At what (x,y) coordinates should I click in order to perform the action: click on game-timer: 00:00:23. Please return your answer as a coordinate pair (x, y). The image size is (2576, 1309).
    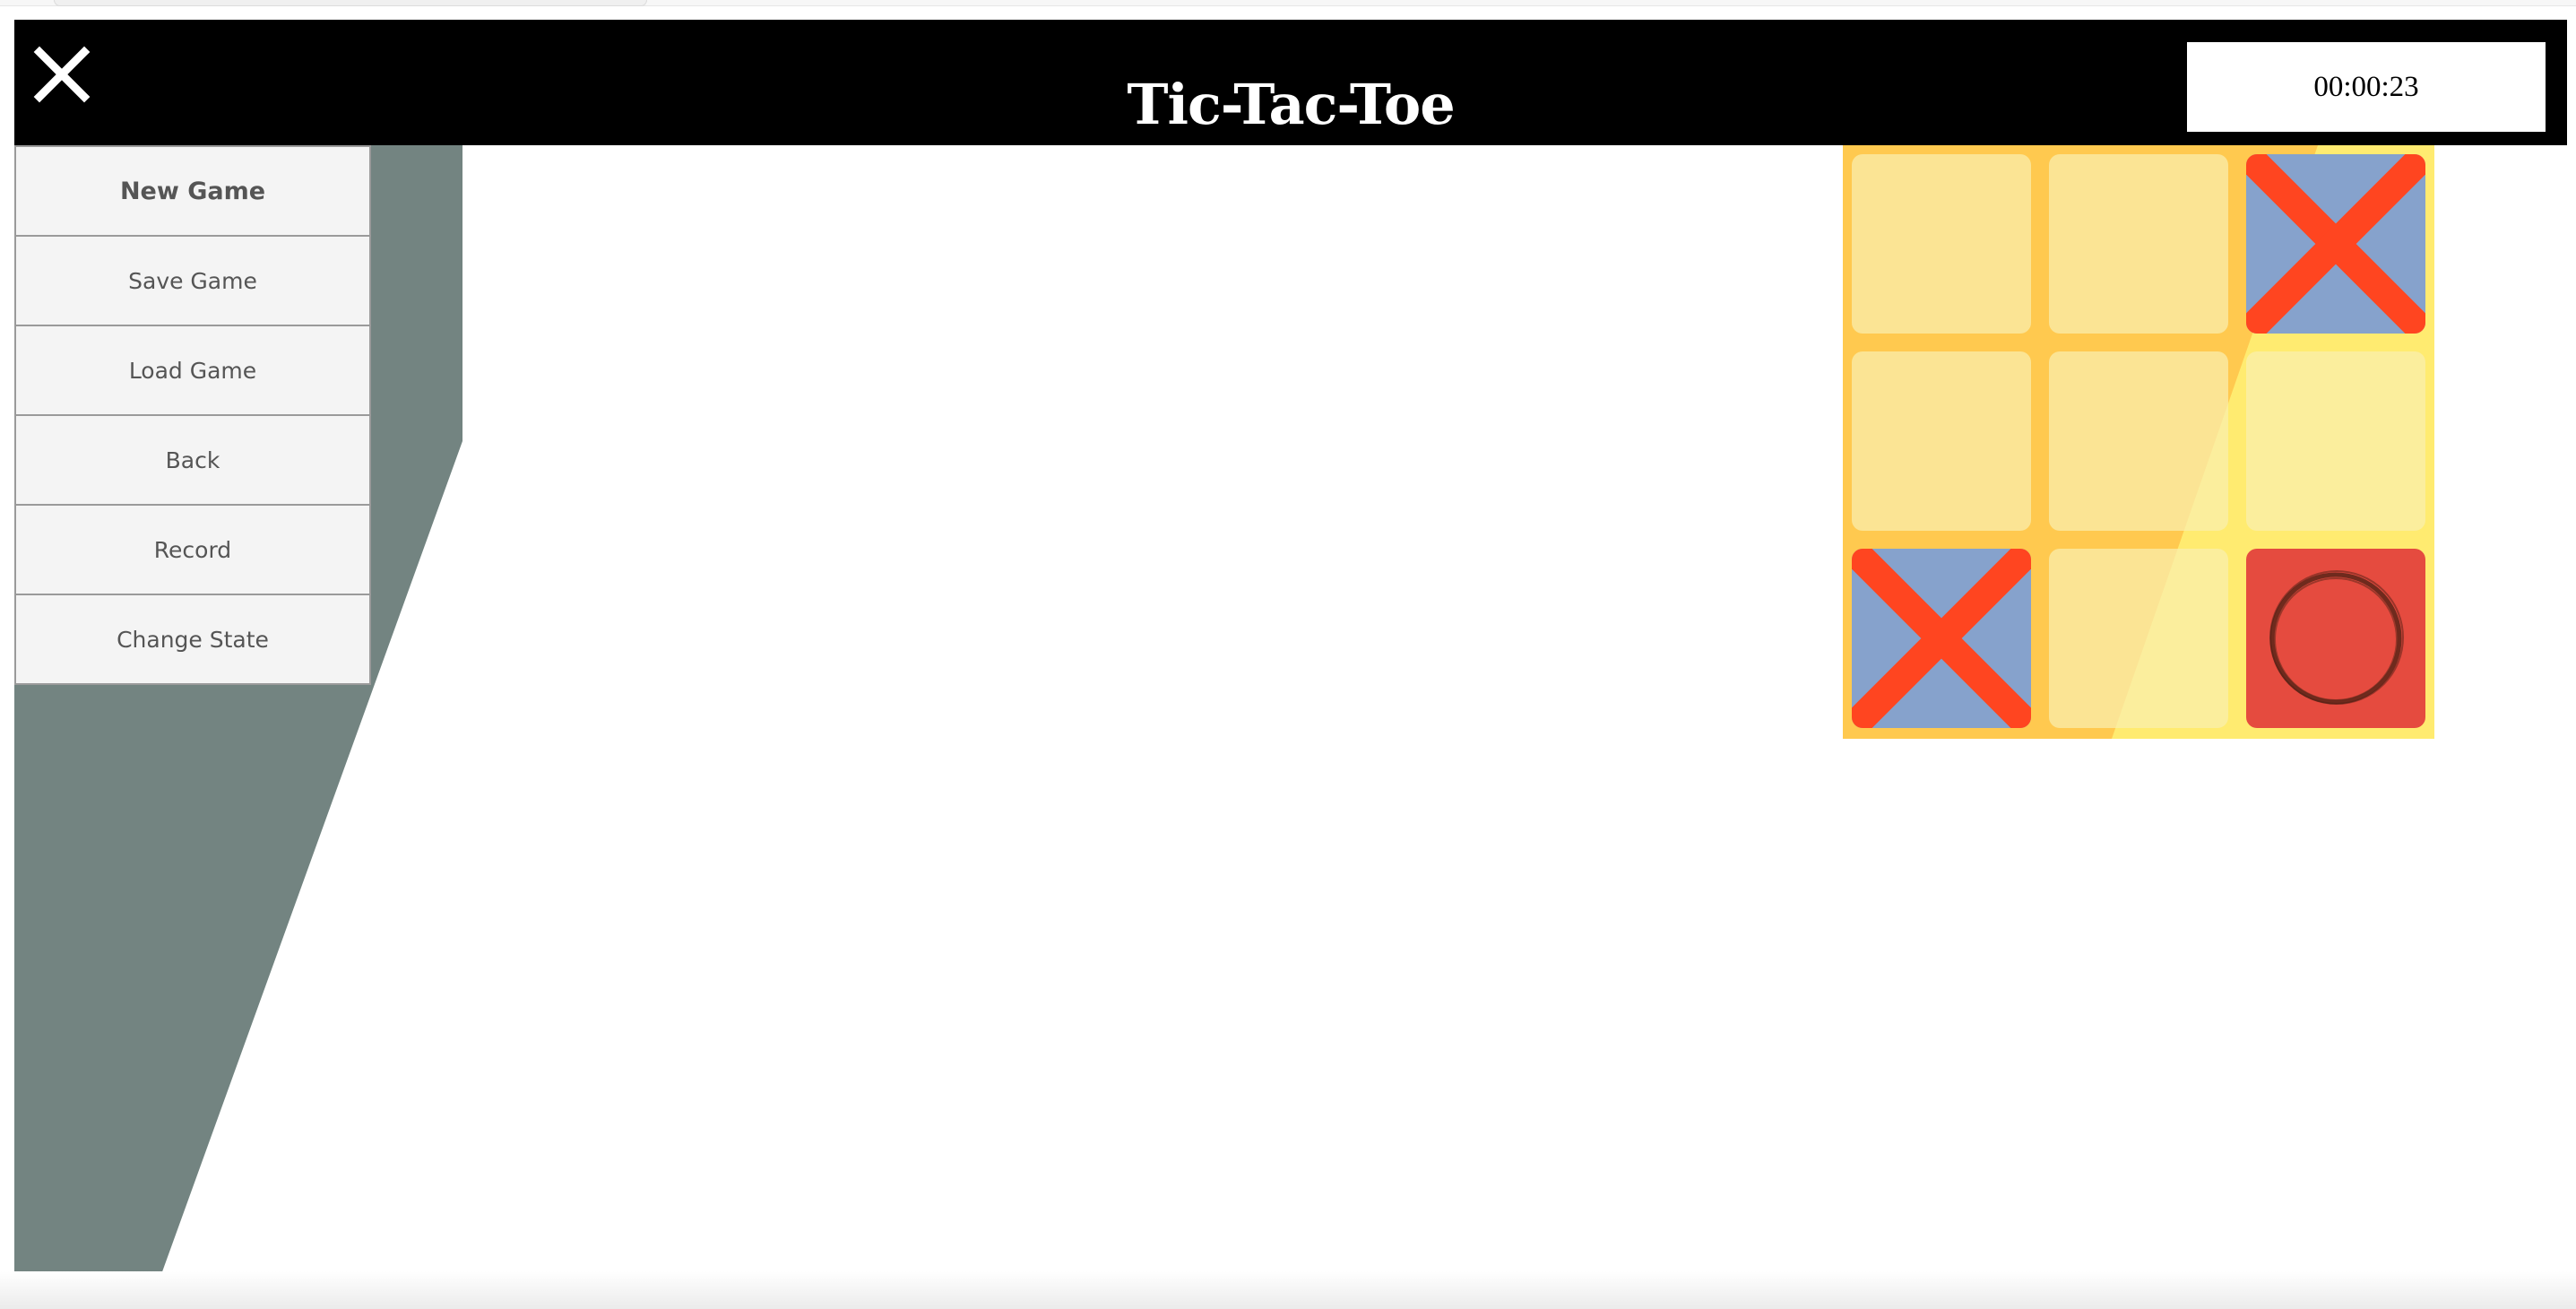
    Looking at the image, I should click on (2366, 87).